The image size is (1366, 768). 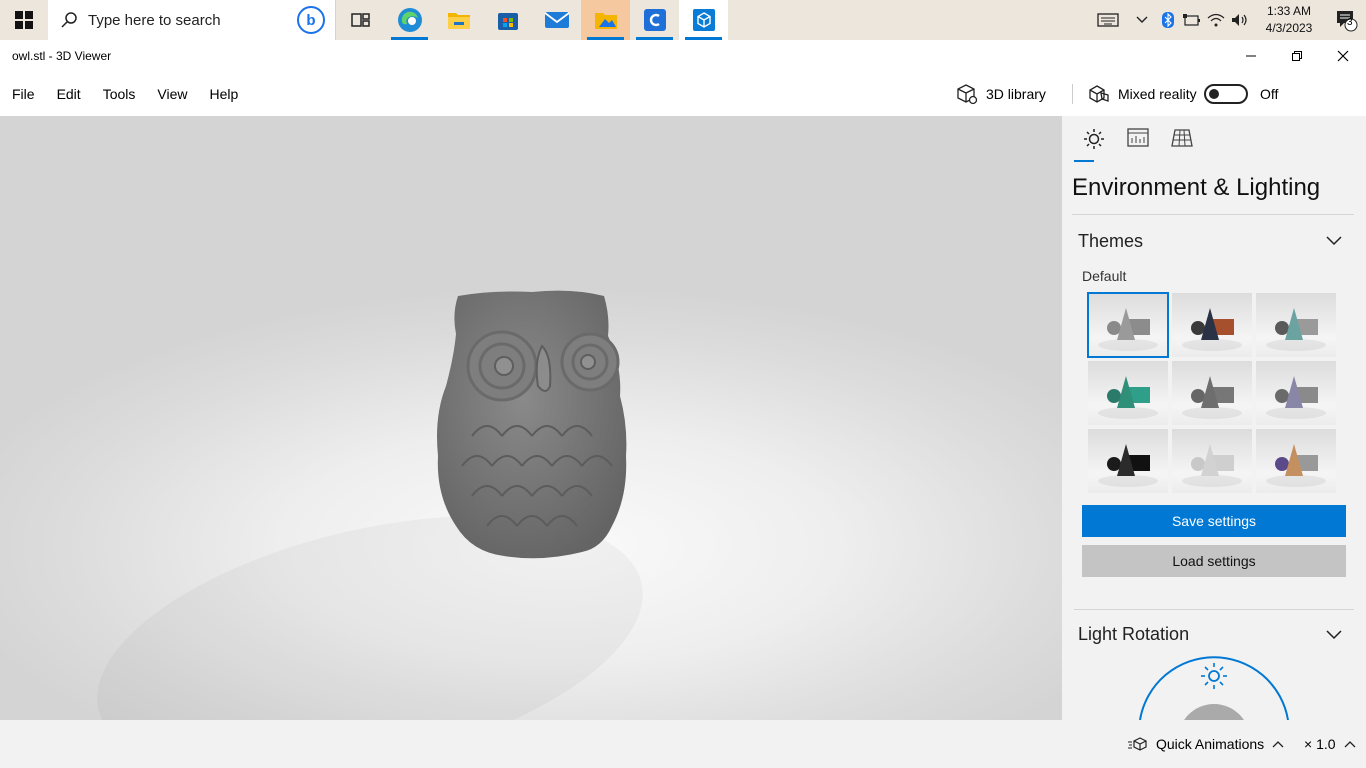 I want to click on quick-animations-button: Quick Animations, so click(x=1210, y=744).